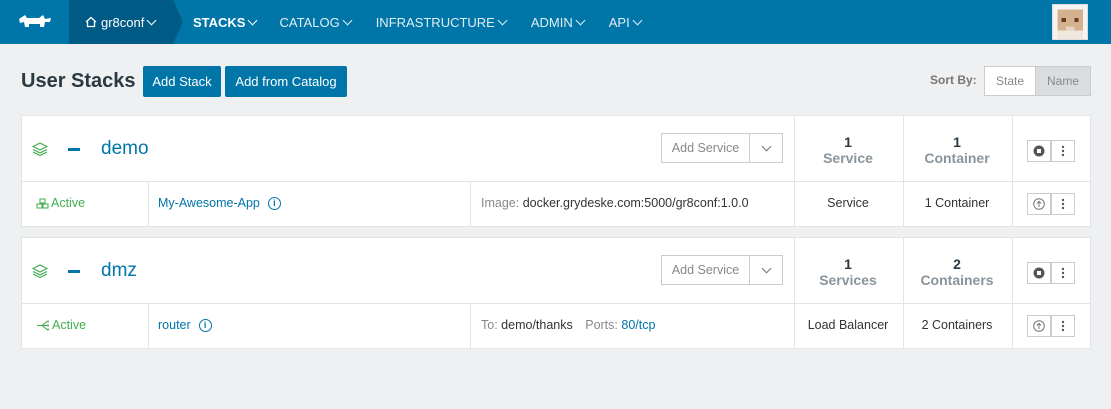  I want to click on sort-state-button: State, so click(1010, 81).